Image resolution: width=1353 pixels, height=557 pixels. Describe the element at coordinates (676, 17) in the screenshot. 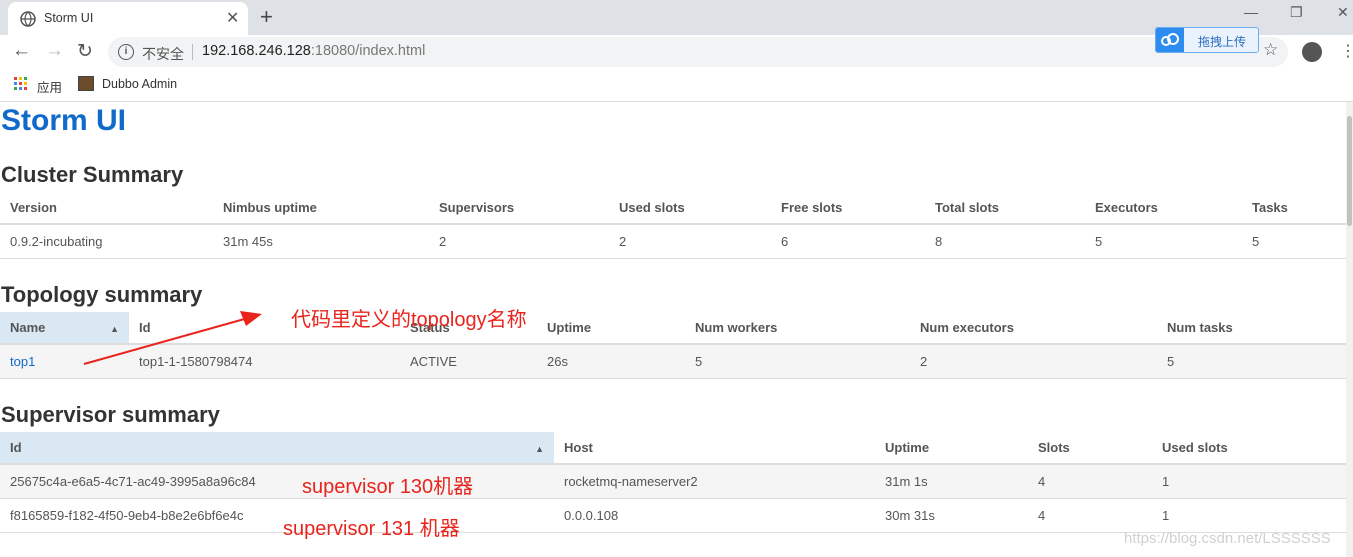

I see `tab-strip: Storm UI ✕ + — ❐ ✕` at that location.